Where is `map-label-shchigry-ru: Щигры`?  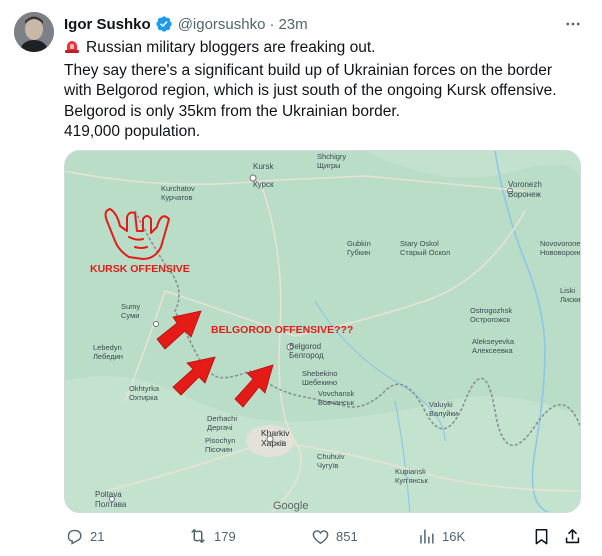 map-label-shchigry-ru: Щигры is located at coordinates (329, 165).